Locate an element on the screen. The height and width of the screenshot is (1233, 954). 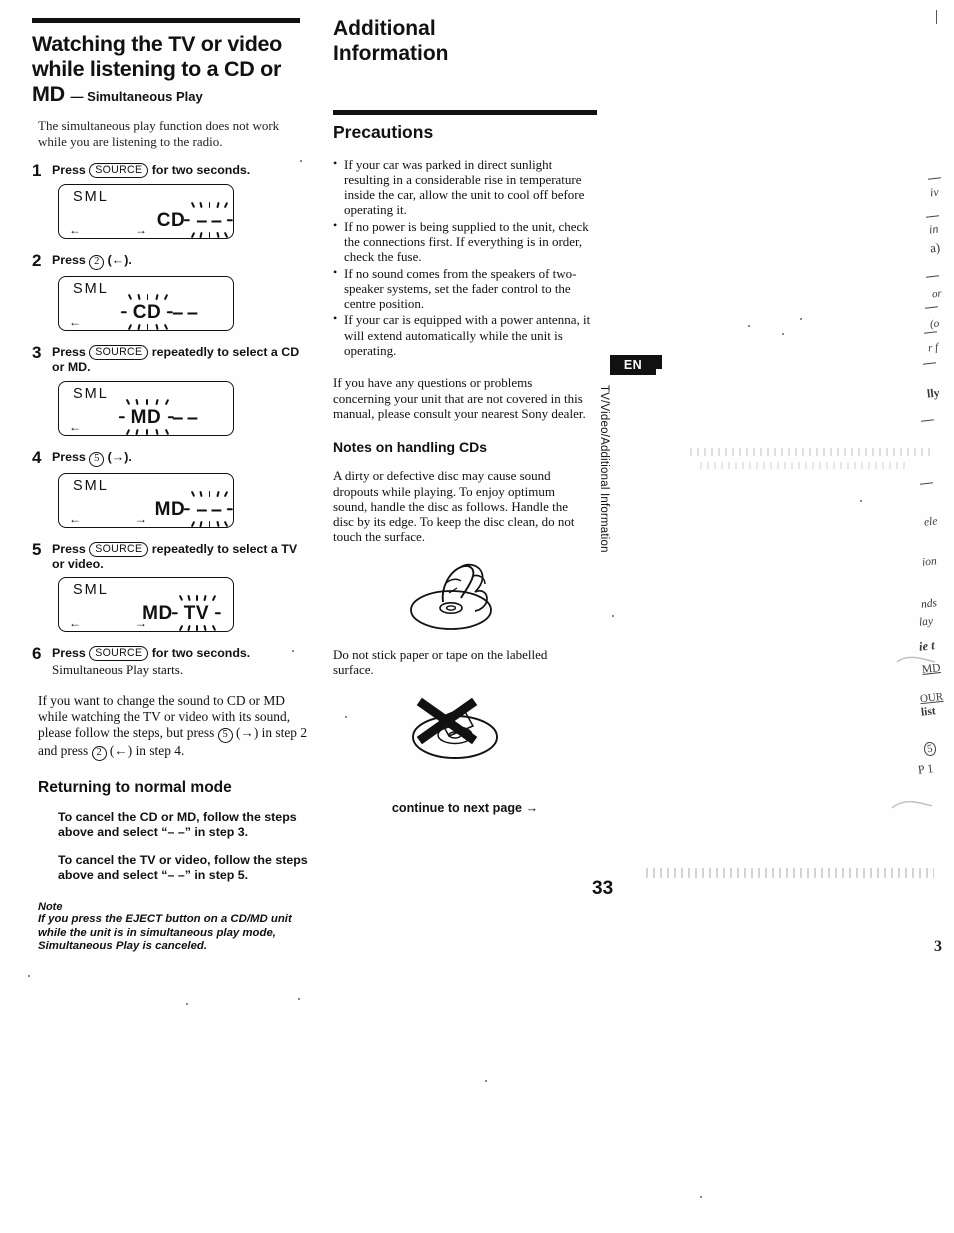
section-title: Additional Information is located at coordinates (467, 41).